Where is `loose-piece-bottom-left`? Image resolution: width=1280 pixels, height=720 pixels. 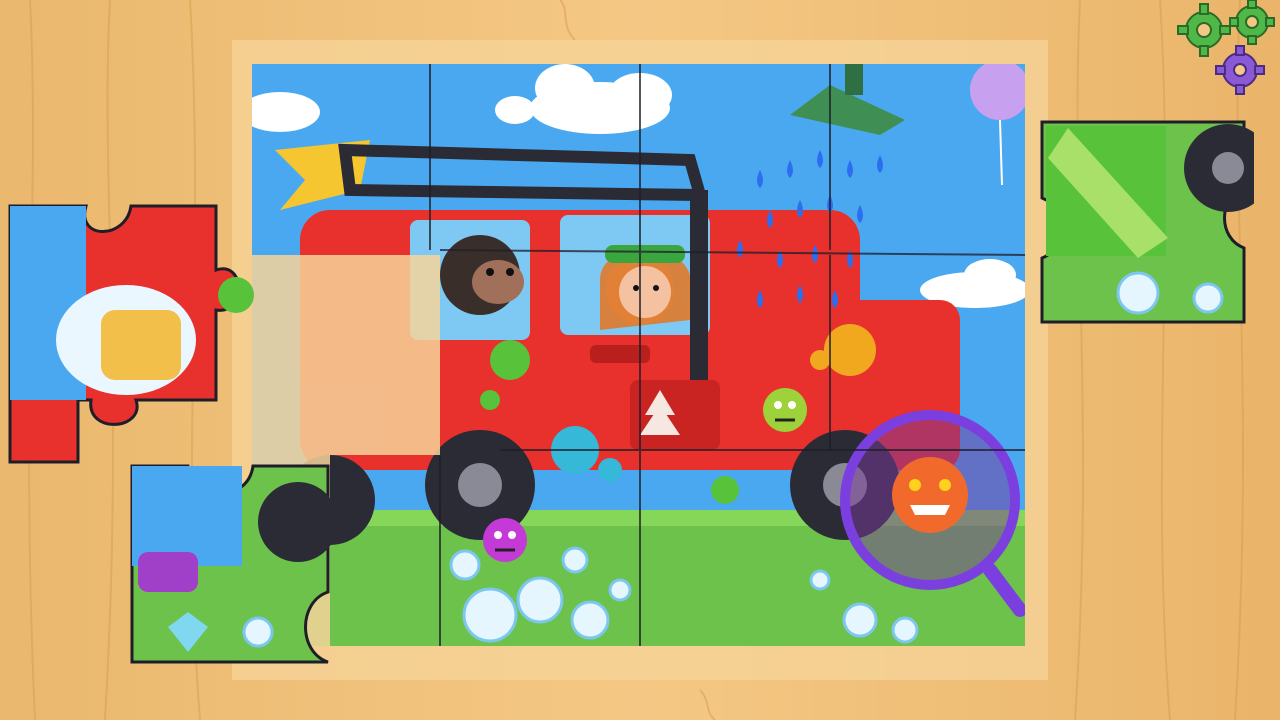
loose-piece-bottom-left is located at coordinates (233, 564).